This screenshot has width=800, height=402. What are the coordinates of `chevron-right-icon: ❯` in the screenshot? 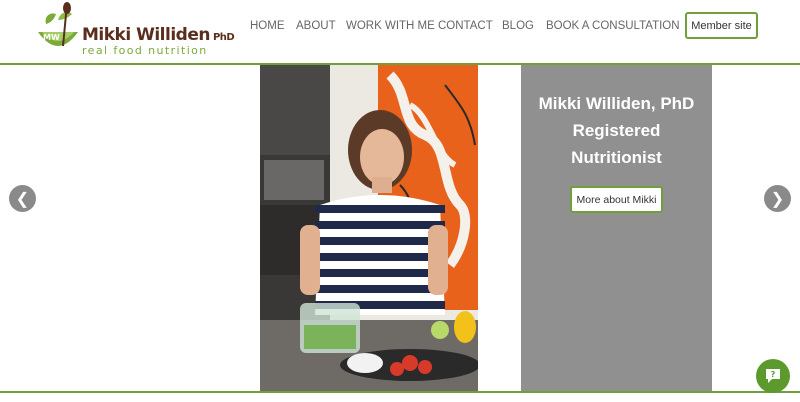 It's located at (777, 198).